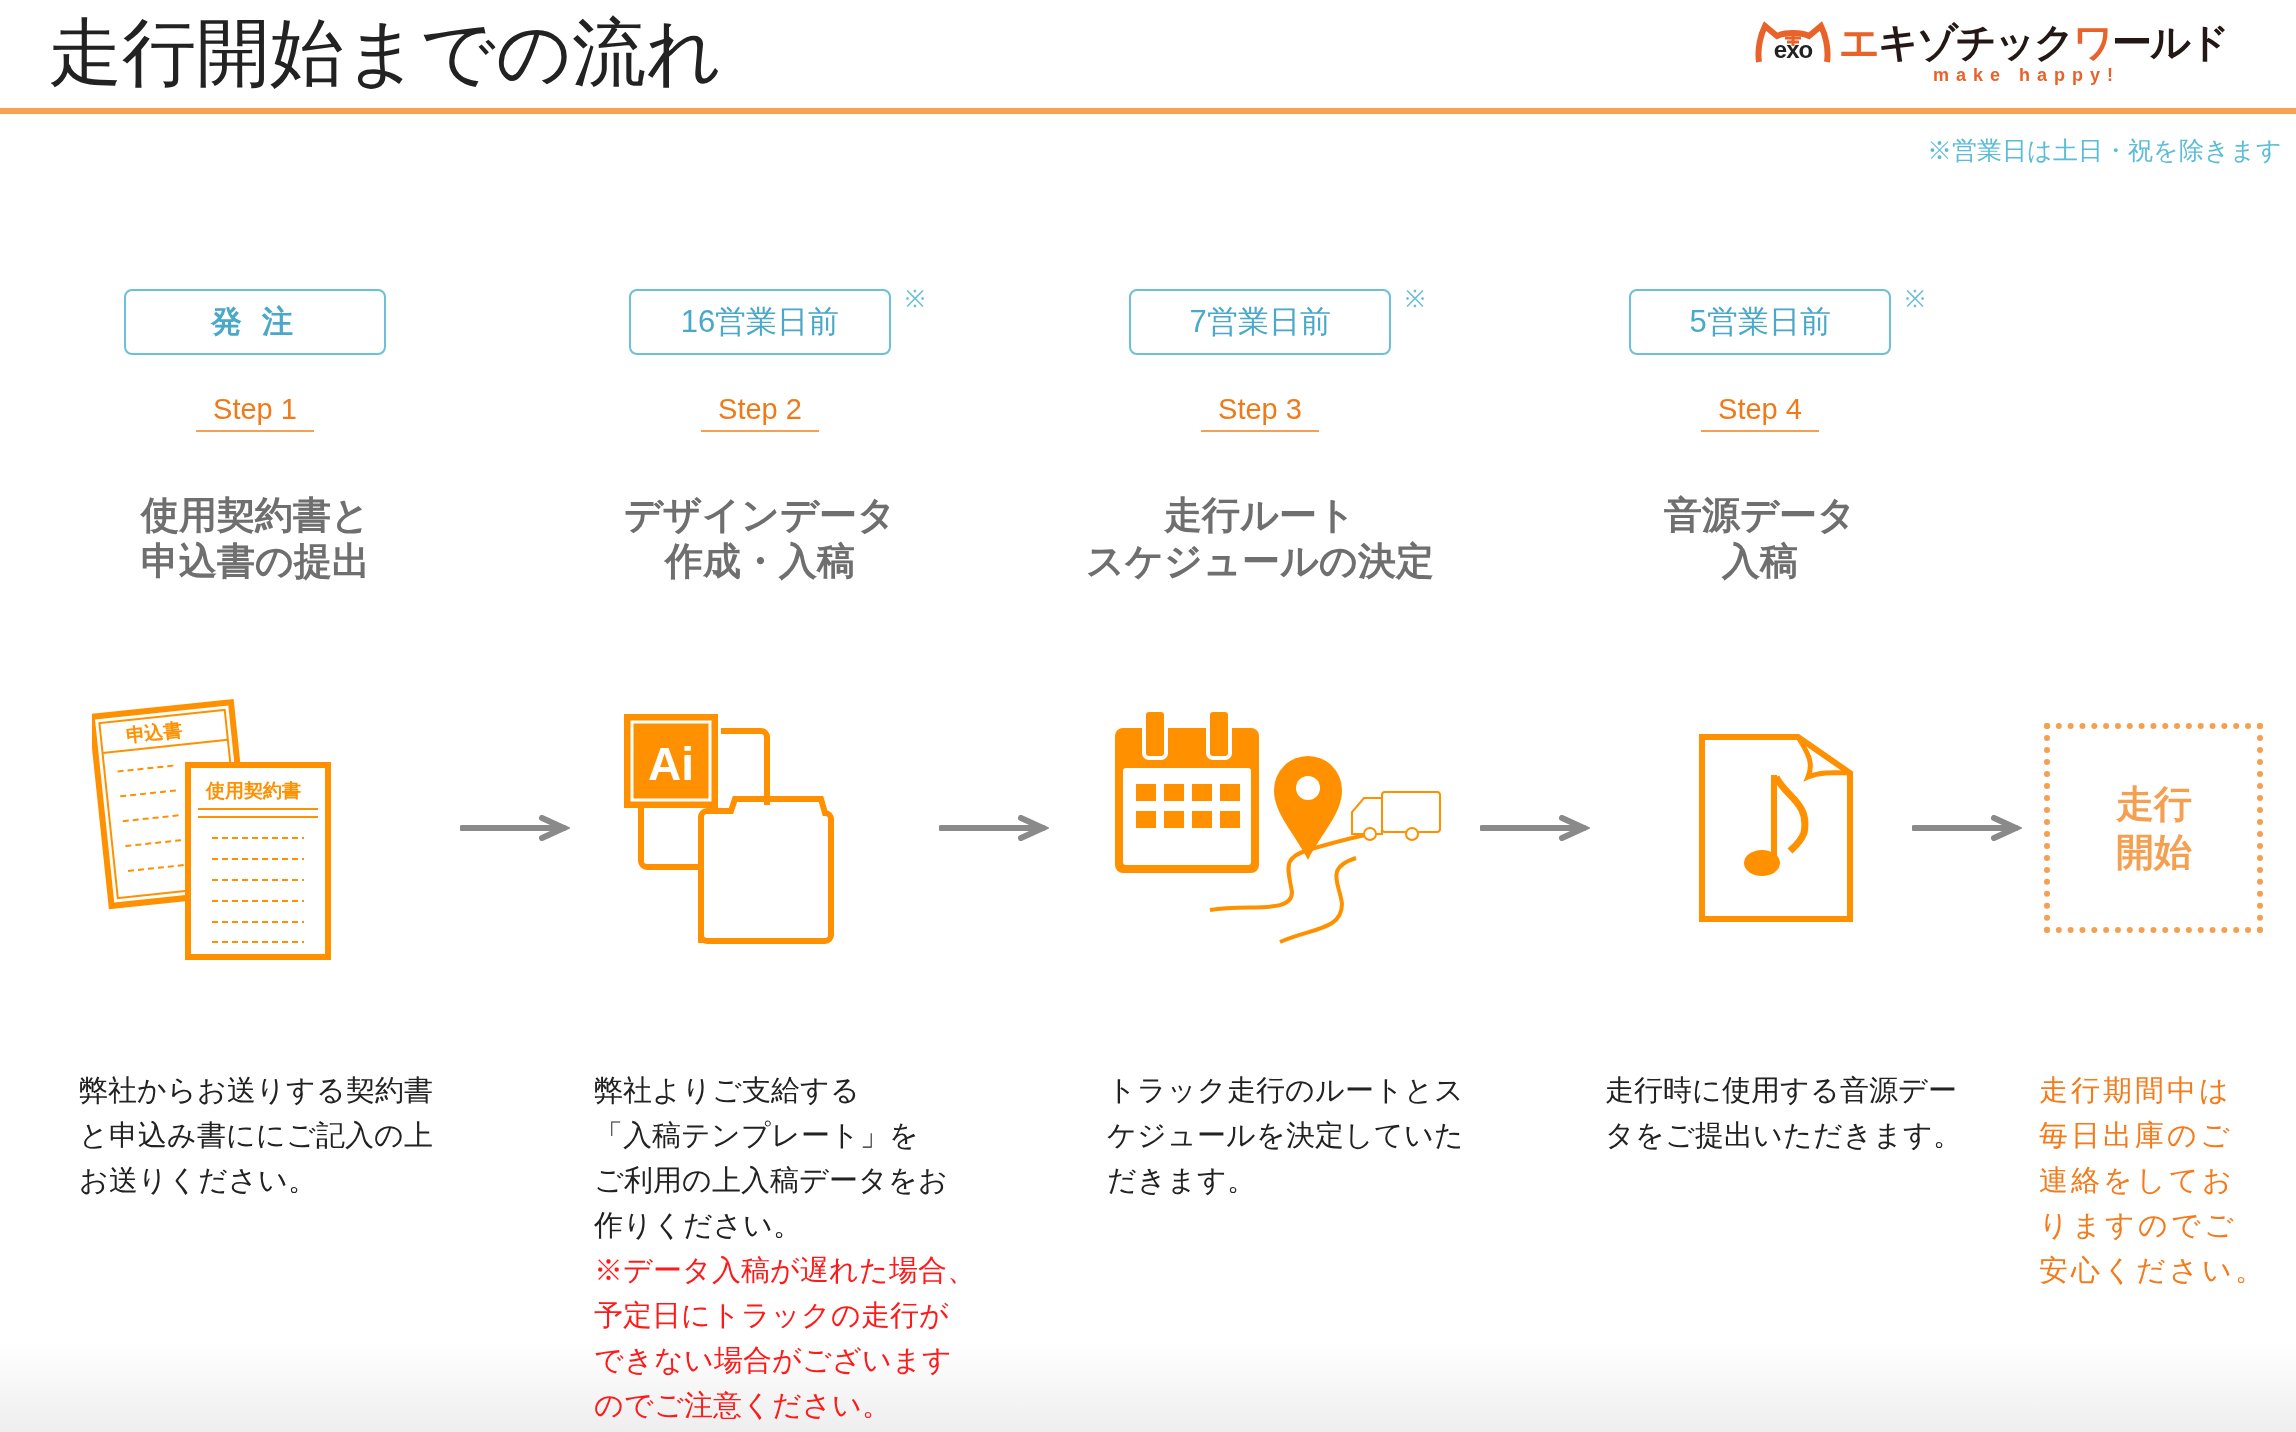  Describe the element at coordinates (385, 50) in the screenshot. I see `page-title: 走行開始までの流れ` at that location.